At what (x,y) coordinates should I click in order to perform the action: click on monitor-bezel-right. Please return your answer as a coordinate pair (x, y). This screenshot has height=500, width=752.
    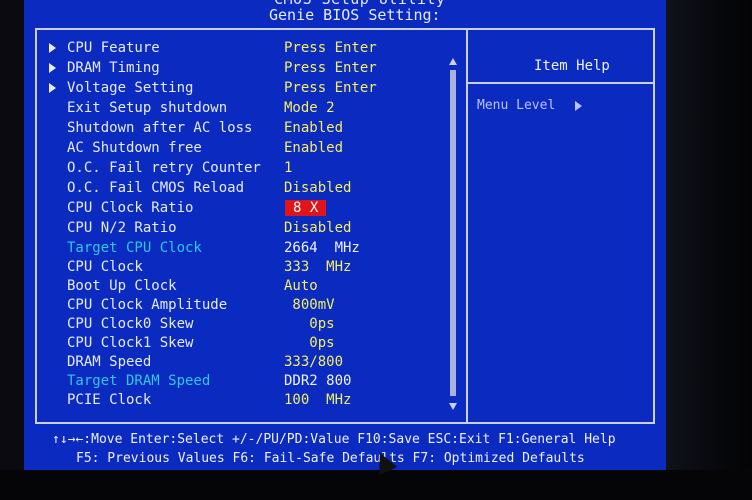
    Looking at the image, I should click on (709, 250).